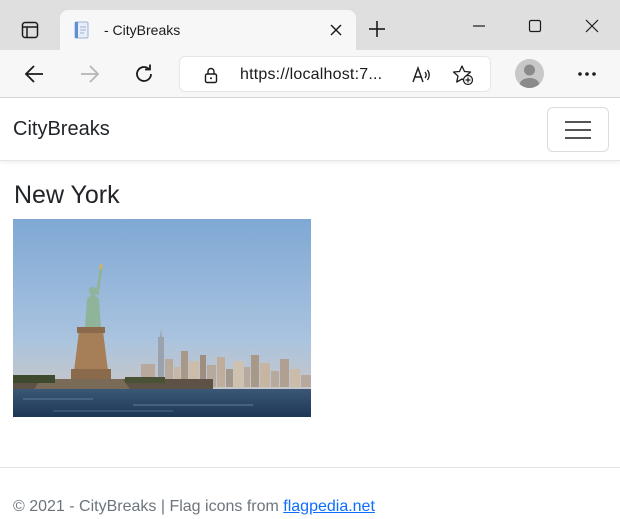 This screenshot has width=620, height=519. Describe the element at coordinates (329, 506) in the screenshot. I see `flagpedia-link: flagpedia.net` at that location.